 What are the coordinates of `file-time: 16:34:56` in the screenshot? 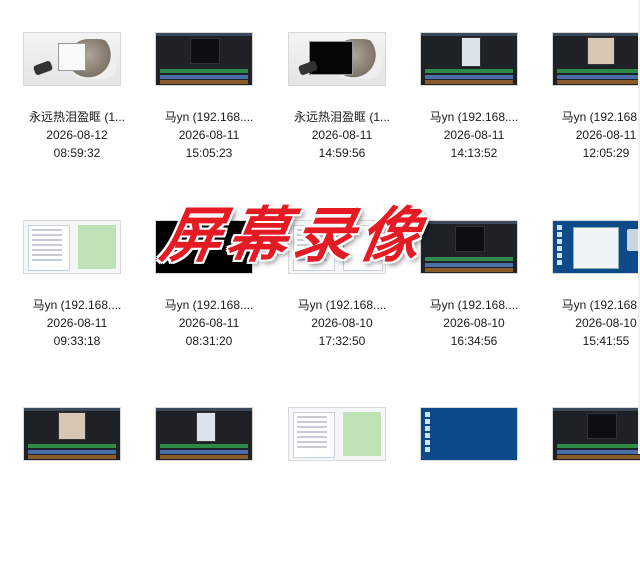 It's located at (474, 341).